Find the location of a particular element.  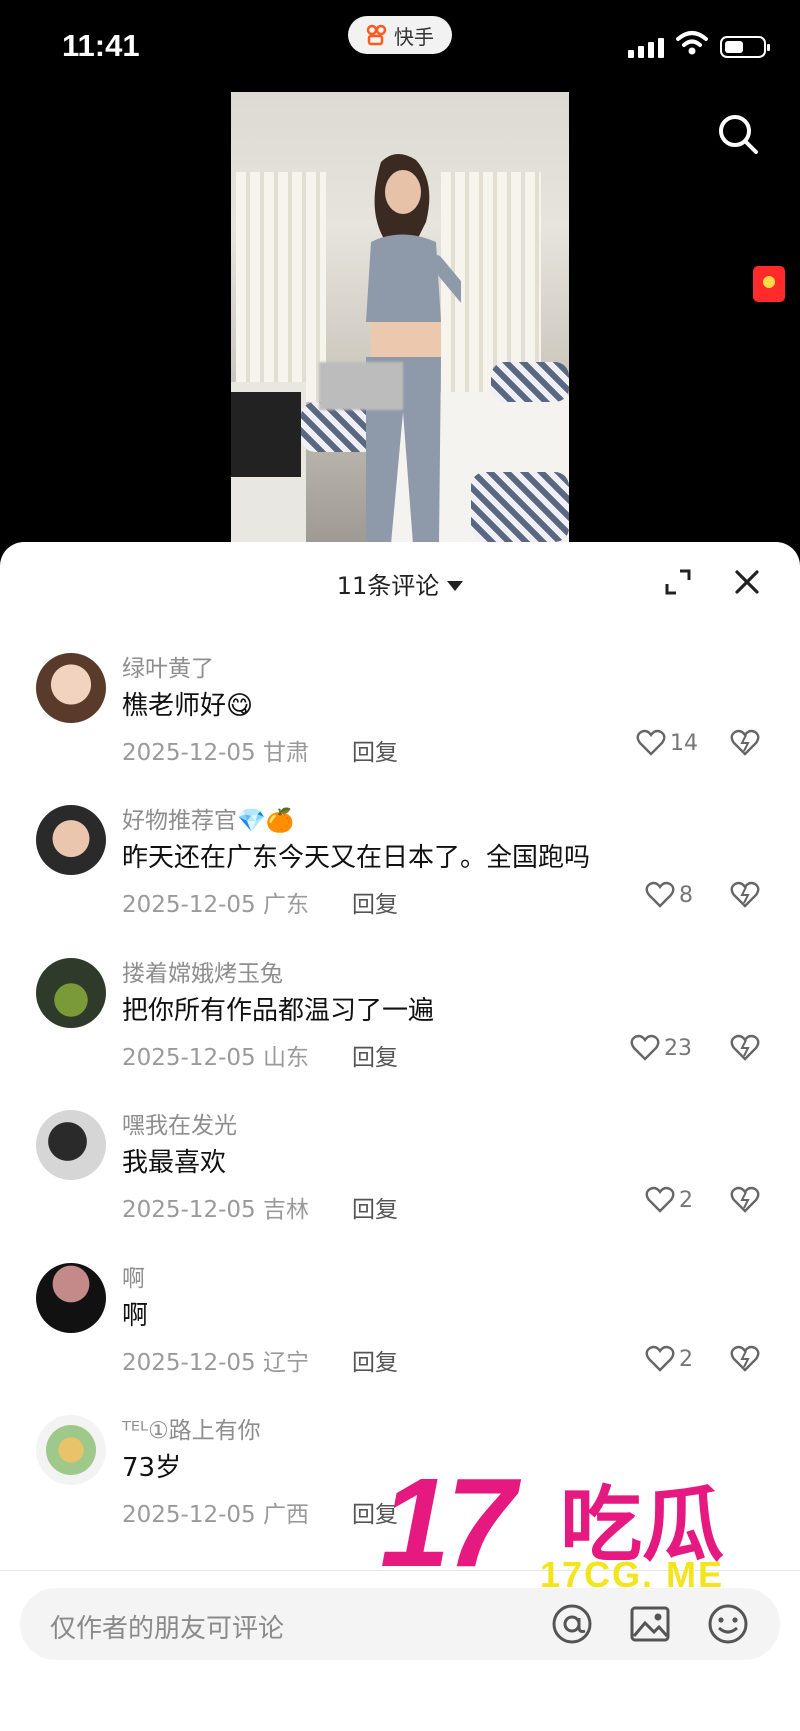

comments-header: 11条评论 is located at coordinates (400, 582).